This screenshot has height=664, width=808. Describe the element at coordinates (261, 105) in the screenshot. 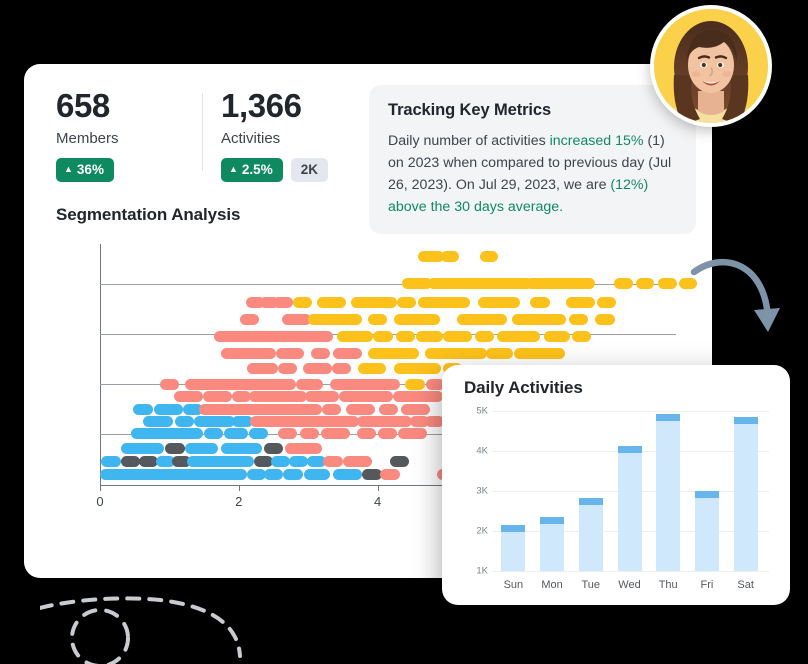

I see `kpi-activities-value: 1,366` at that location.